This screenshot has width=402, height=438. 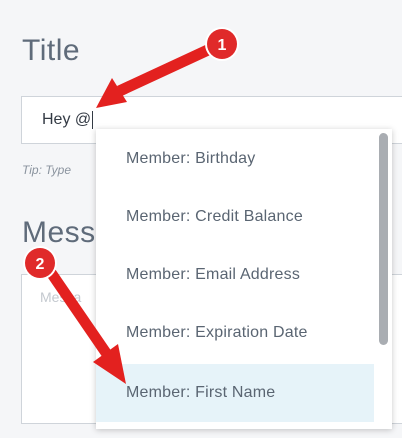 I want to click on dropdown-scrollbar, so click(x=383, y=279).